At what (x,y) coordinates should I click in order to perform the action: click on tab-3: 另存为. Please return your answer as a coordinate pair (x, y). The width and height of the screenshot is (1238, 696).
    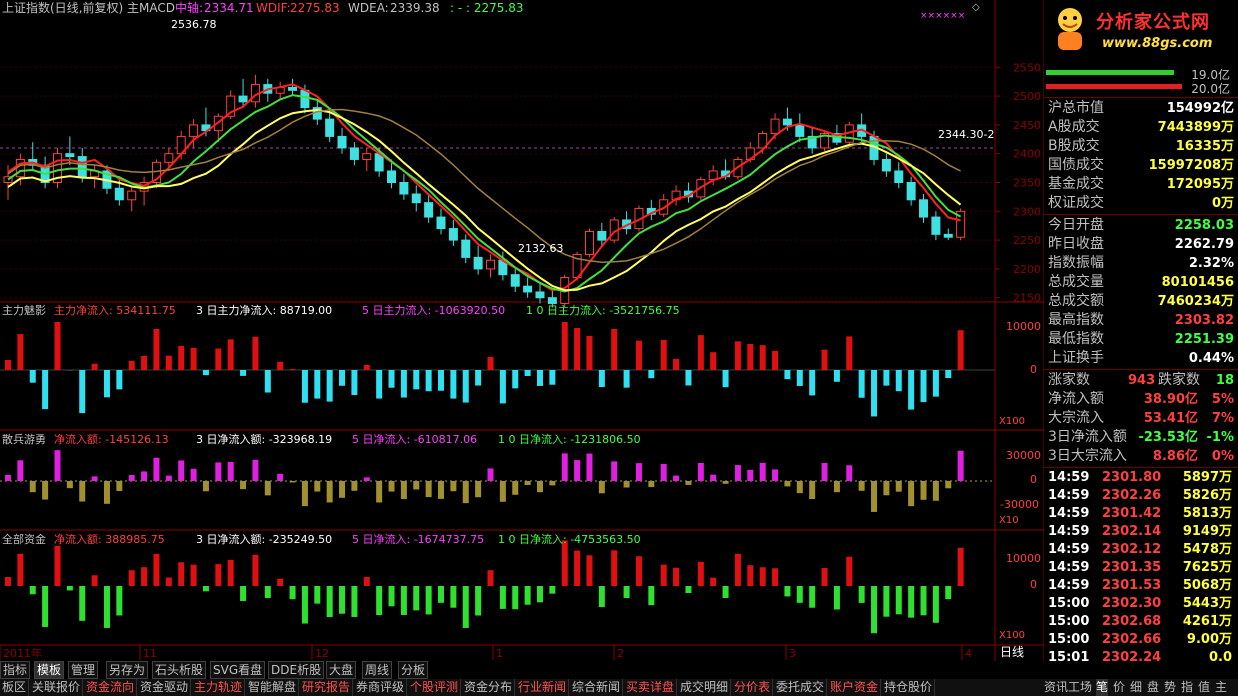
    Looking at the image, I should click on (127, 670).